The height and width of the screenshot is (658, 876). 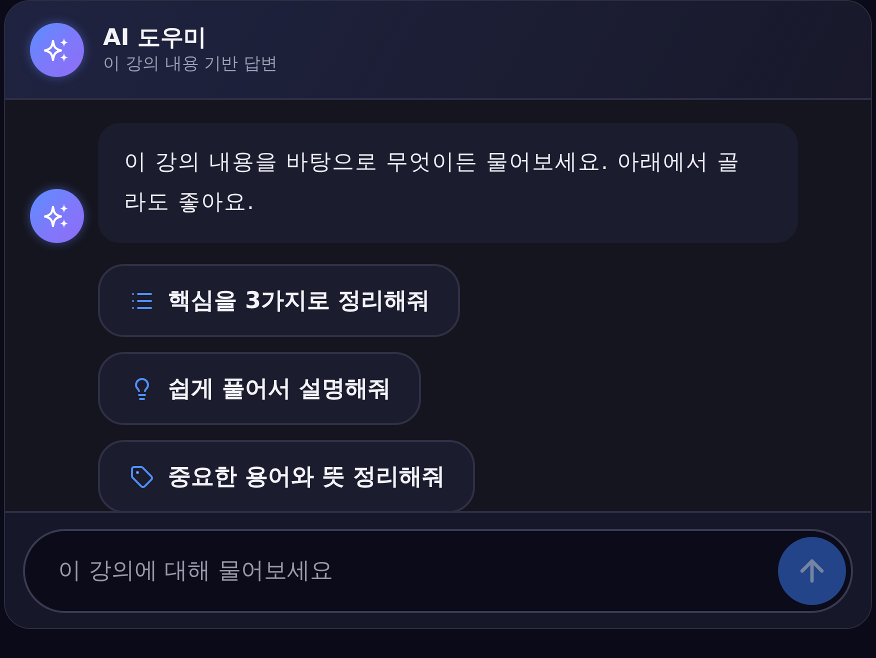 What do you see at coordinates (438, 571) in the screenshot?
I see `message-input: 이 강의에 대해 물어보세요` at bounding box center [438, 571].